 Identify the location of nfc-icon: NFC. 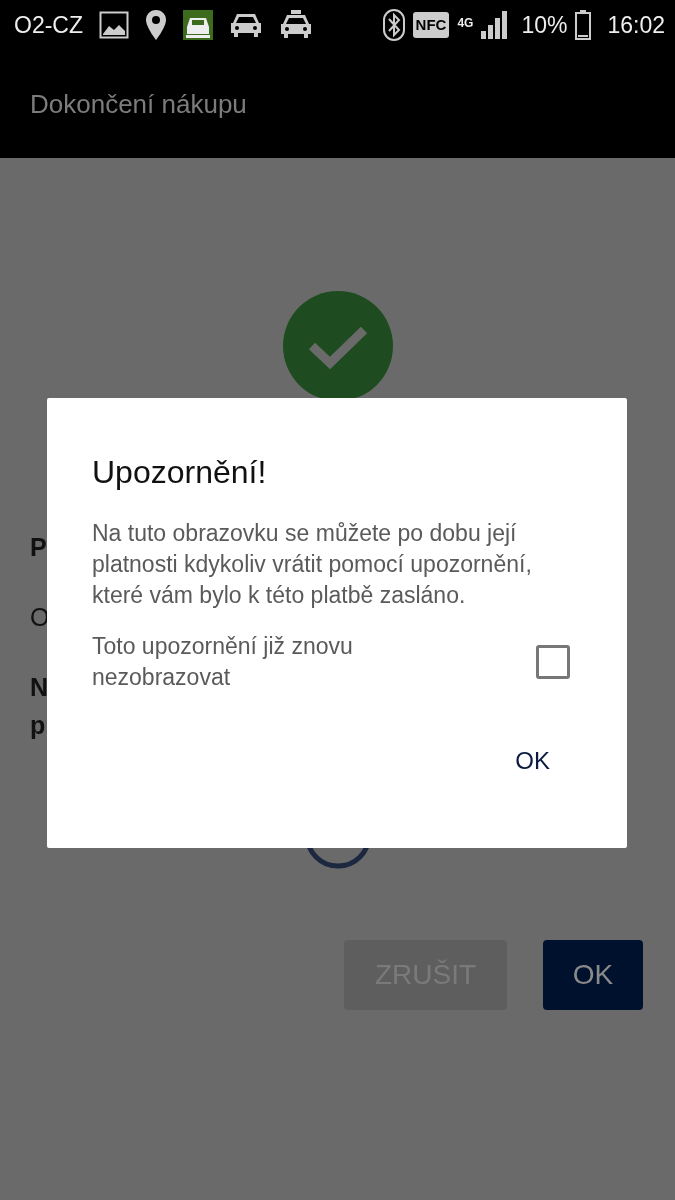
(431, 25).